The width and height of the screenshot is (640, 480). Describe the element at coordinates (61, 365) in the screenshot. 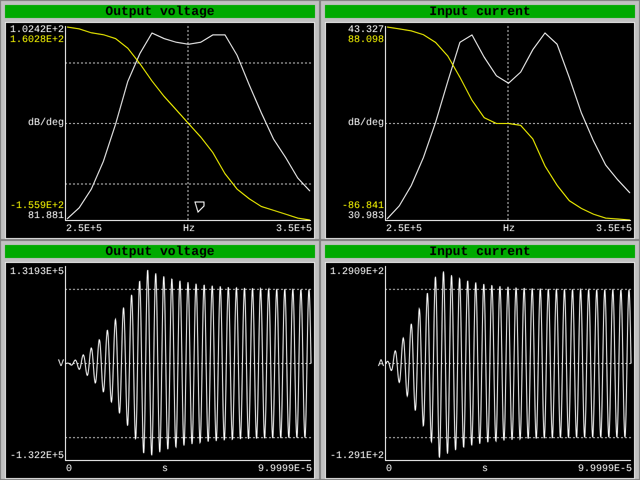

I see `axis-unit-label: V` at that location.